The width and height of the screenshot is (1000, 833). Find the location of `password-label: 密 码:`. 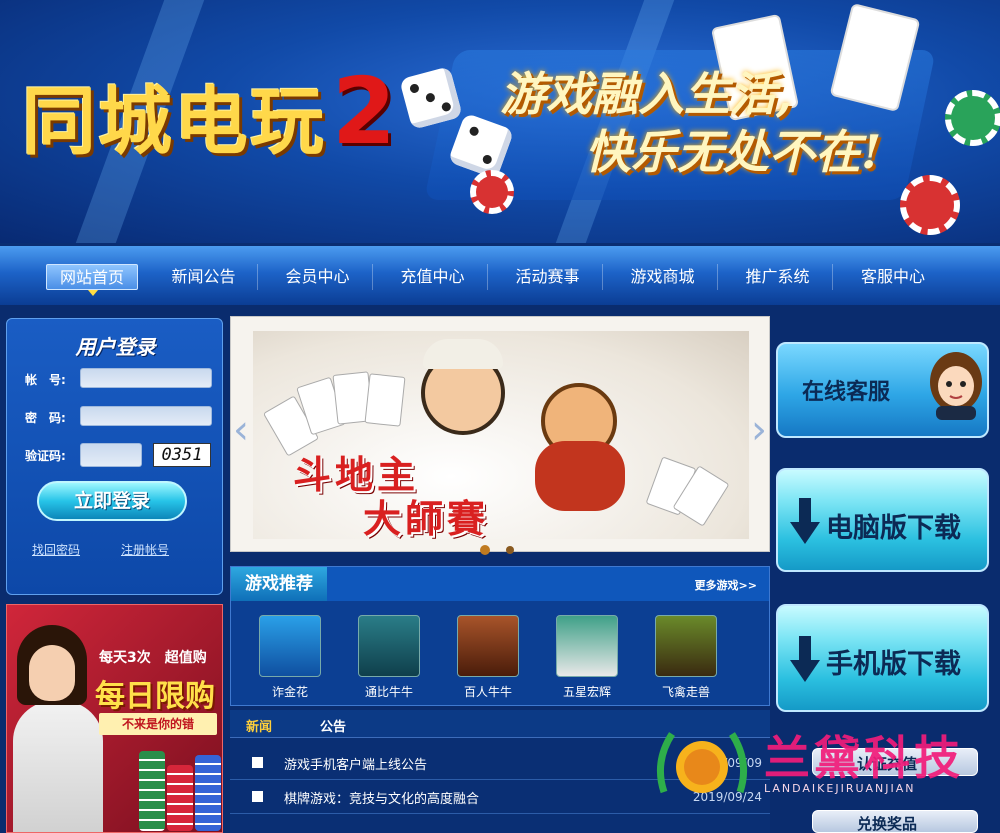

password-label: 密 码: is located at coordinates (45, 418).